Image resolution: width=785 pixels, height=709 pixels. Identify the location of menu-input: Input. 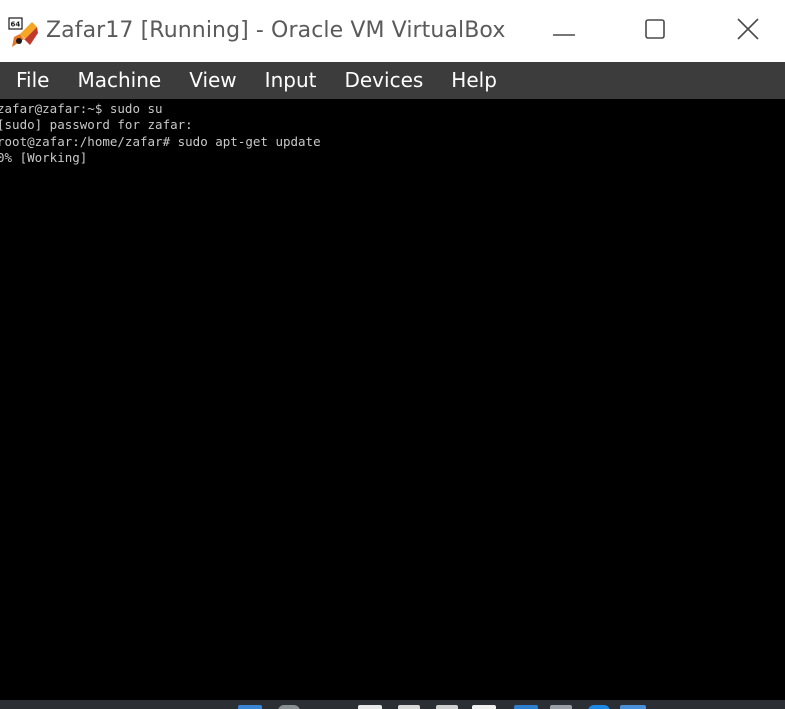
(291, 80).